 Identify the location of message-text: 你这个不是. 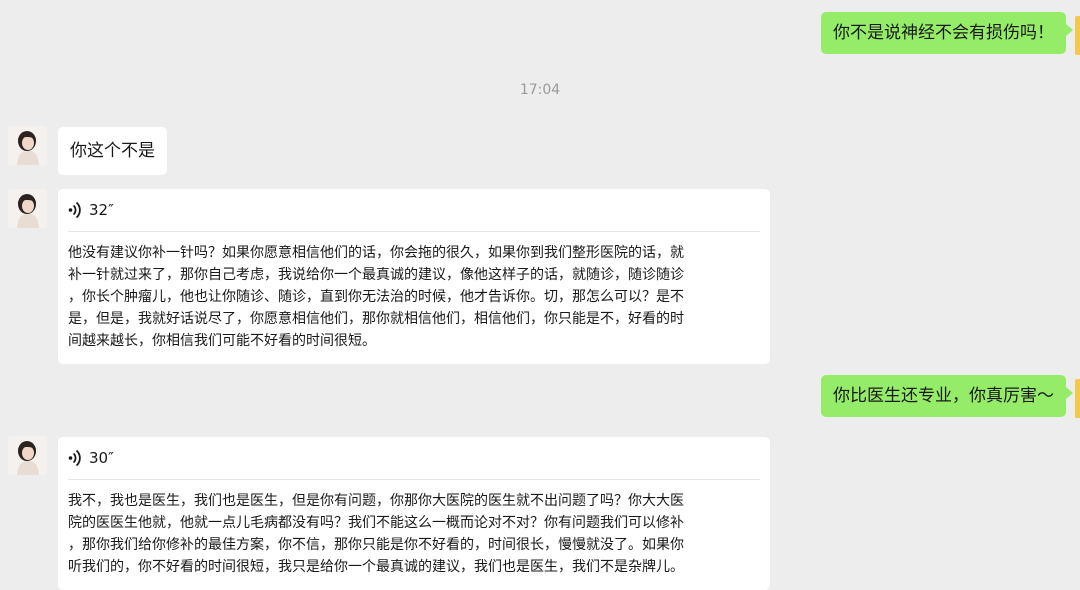
(112, 151).